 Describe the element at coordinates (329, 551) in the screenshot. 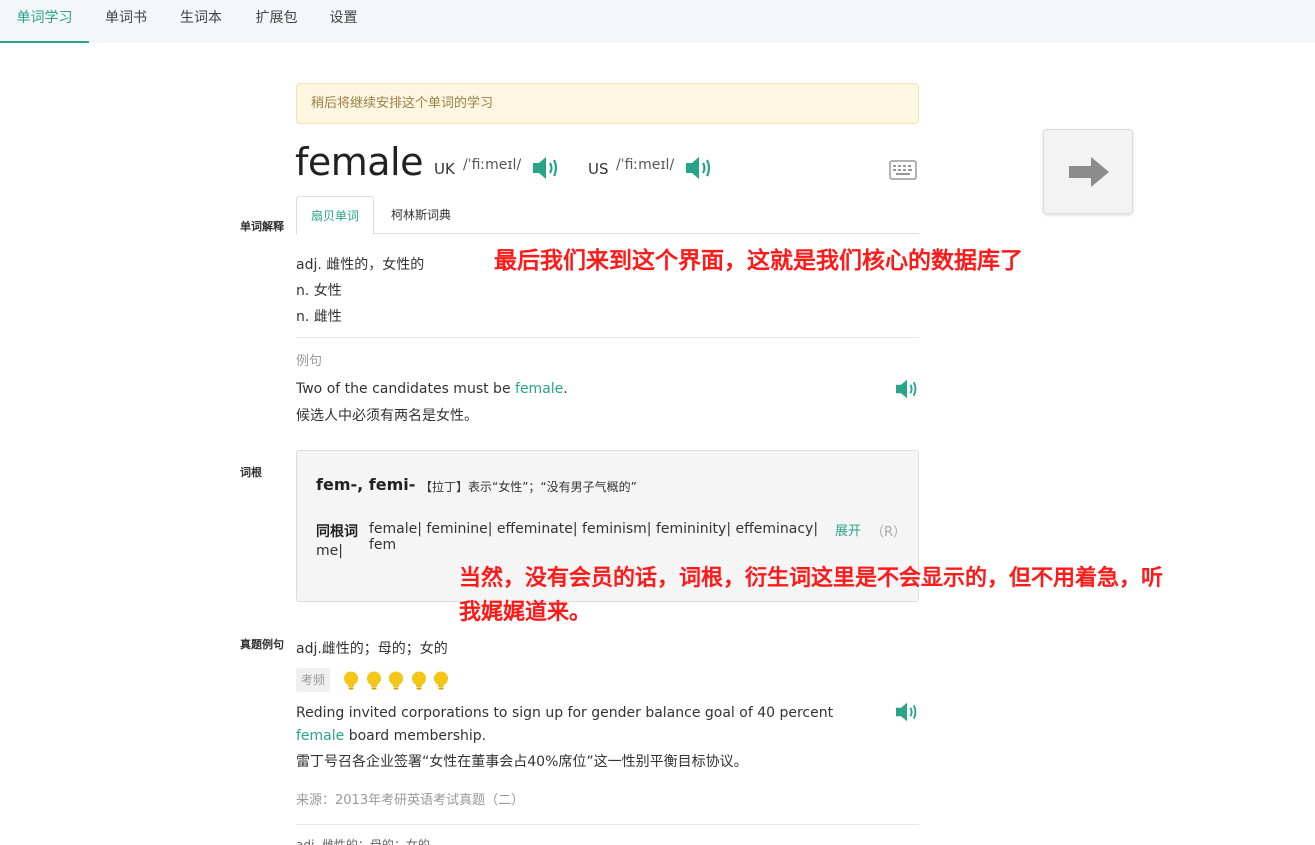

I see `cognates-list-continued: me|` at that location.